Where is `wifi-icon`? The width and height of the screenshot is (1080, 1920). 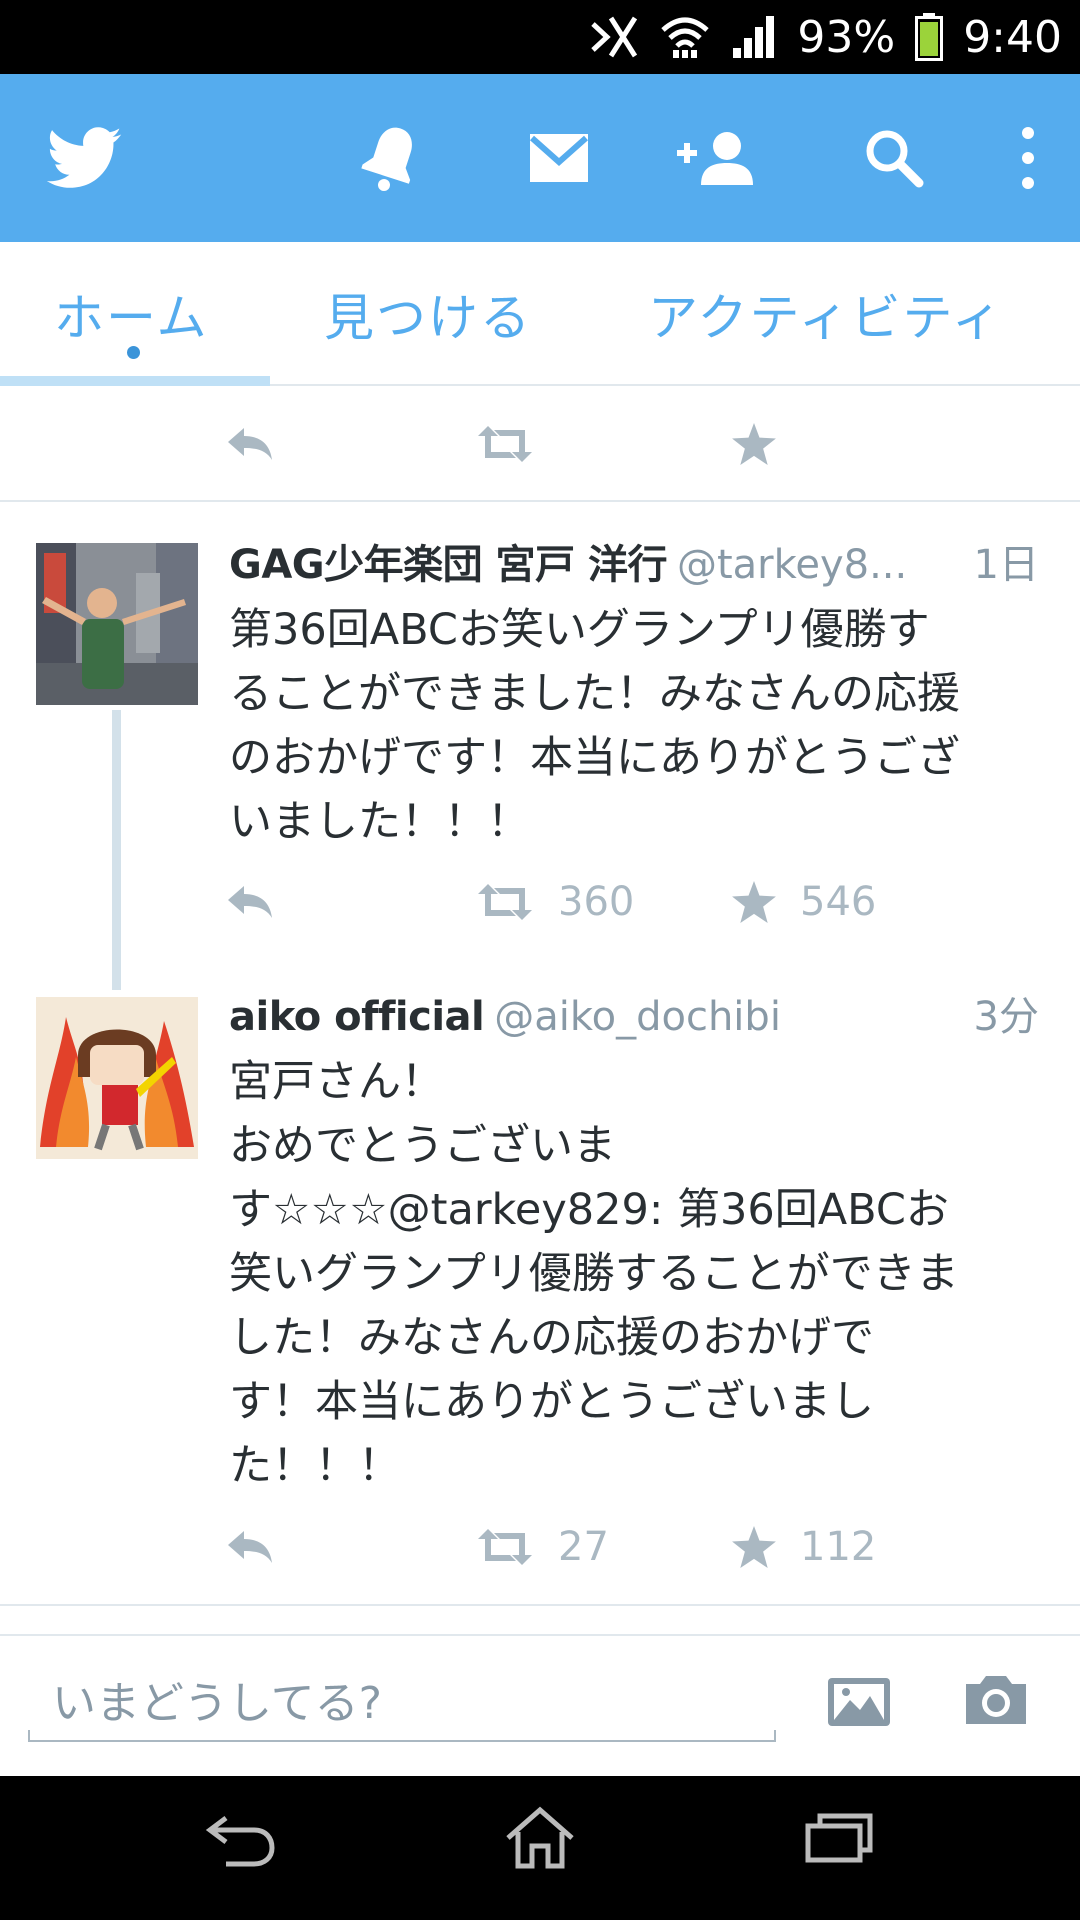 wifi-icon is located at coordinates (685, 37).